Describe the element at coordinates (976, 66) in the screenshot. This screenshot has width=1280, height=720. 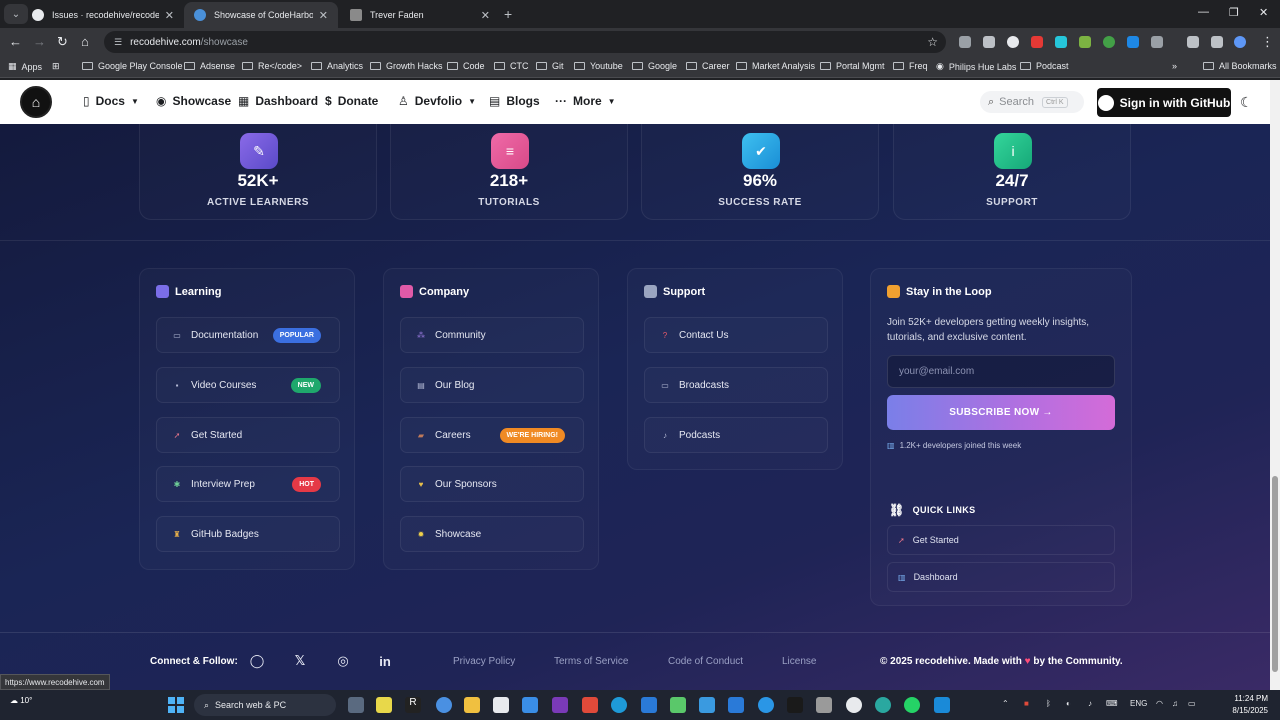
I see `bookmark-item: ◉ Philips Hue Labs` at that location.